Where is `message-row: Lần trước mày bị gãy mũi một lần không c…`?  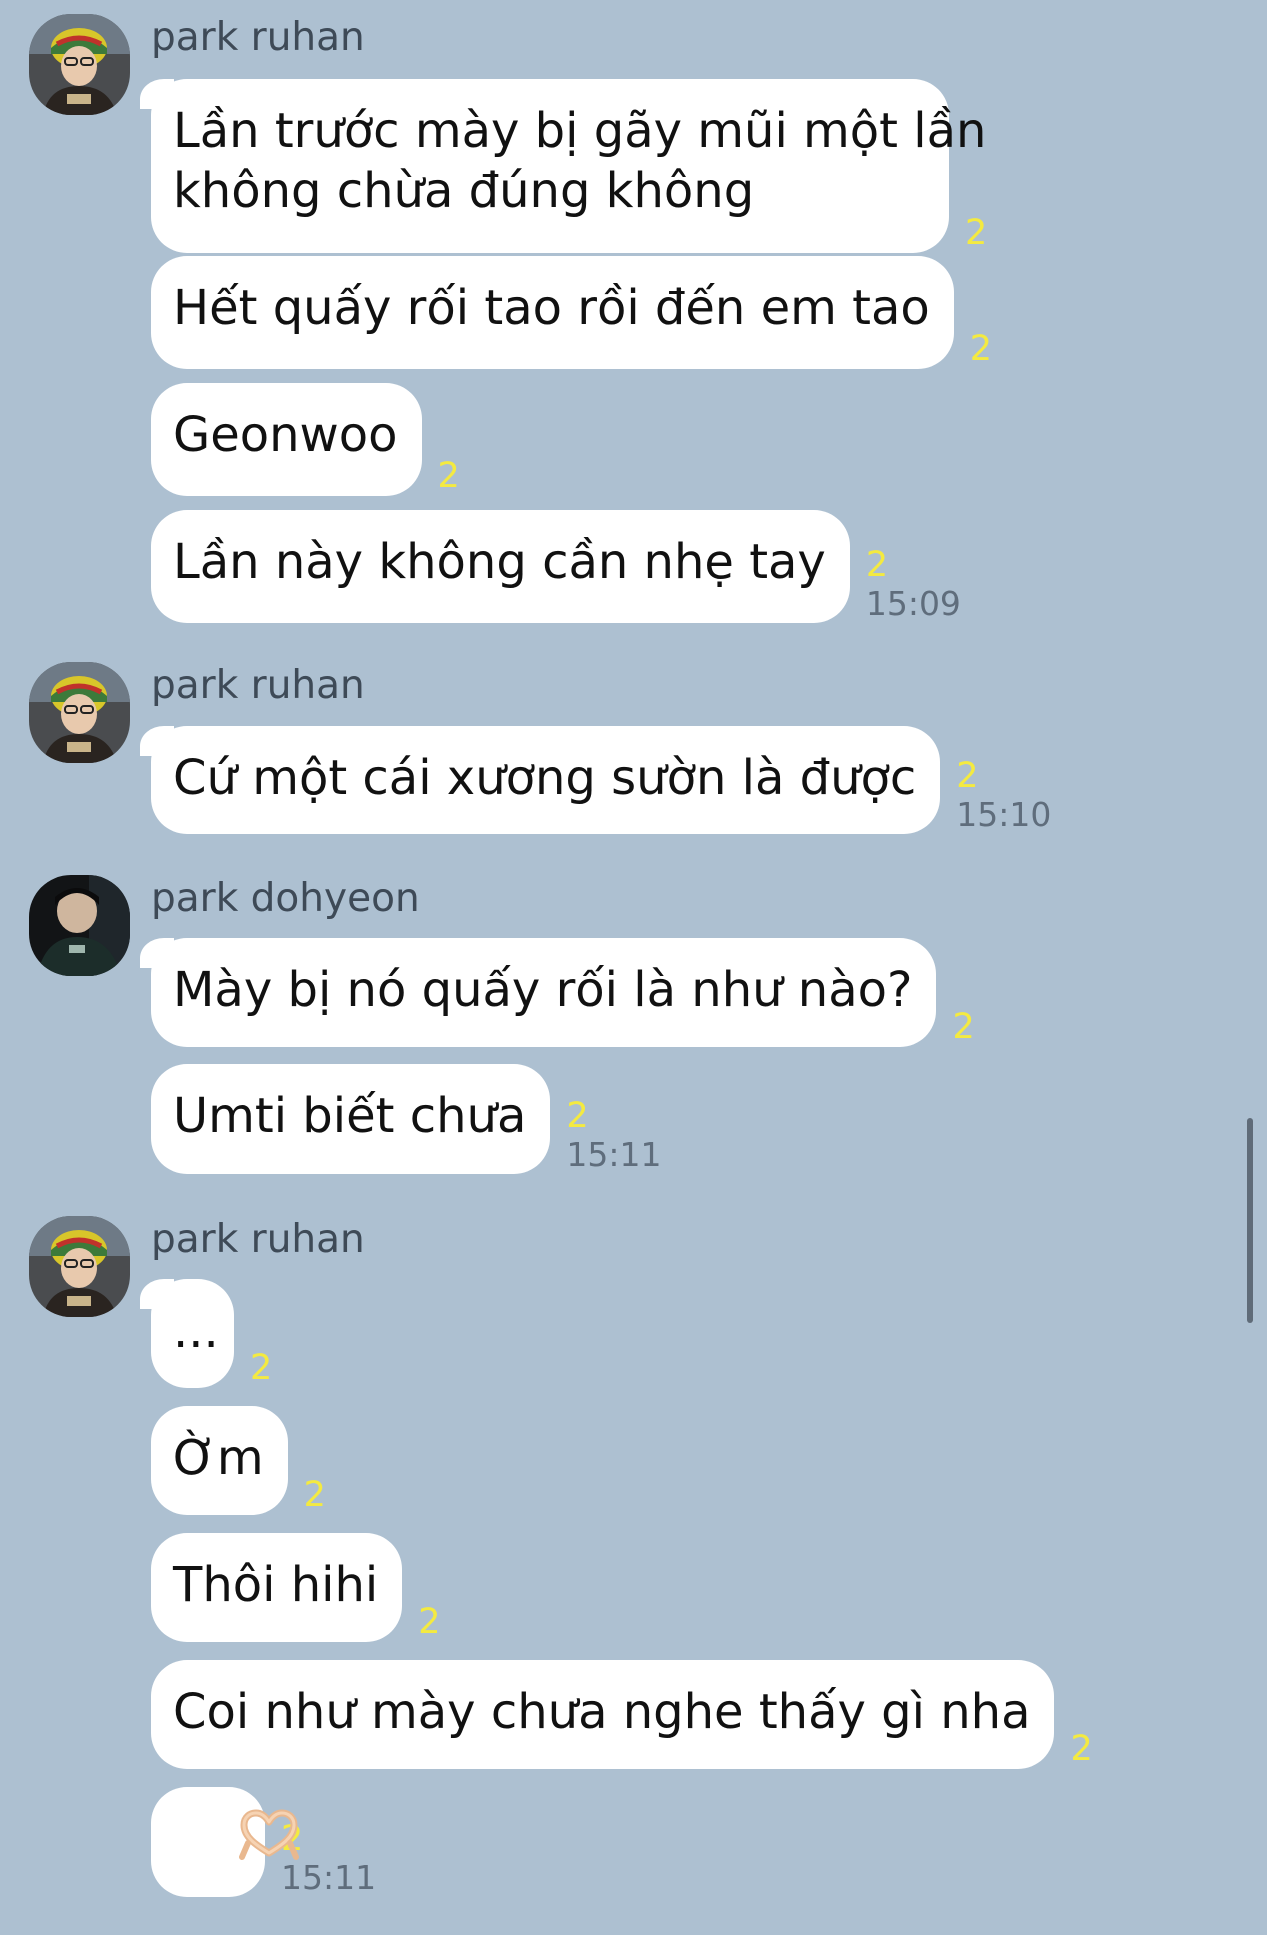 message-row: Lần trước mày bị gãy mũi một lần không c… is located at coordinates (563, 166).